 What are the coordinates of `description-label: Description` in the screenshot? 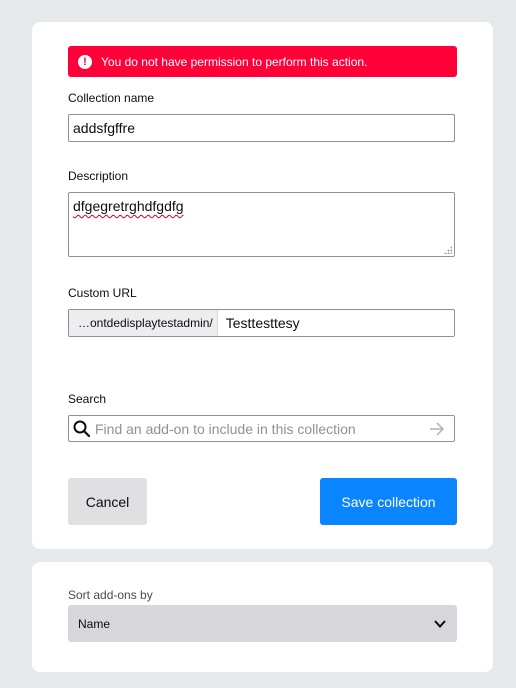 It's located at (98, 176).